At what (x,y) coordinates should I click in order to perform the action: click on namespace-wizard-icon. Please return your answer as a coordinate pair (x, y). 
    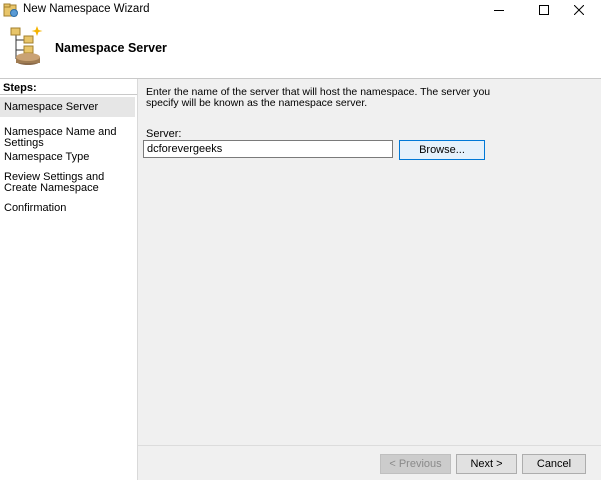
    Looking at the image, I should click on (26, 47).